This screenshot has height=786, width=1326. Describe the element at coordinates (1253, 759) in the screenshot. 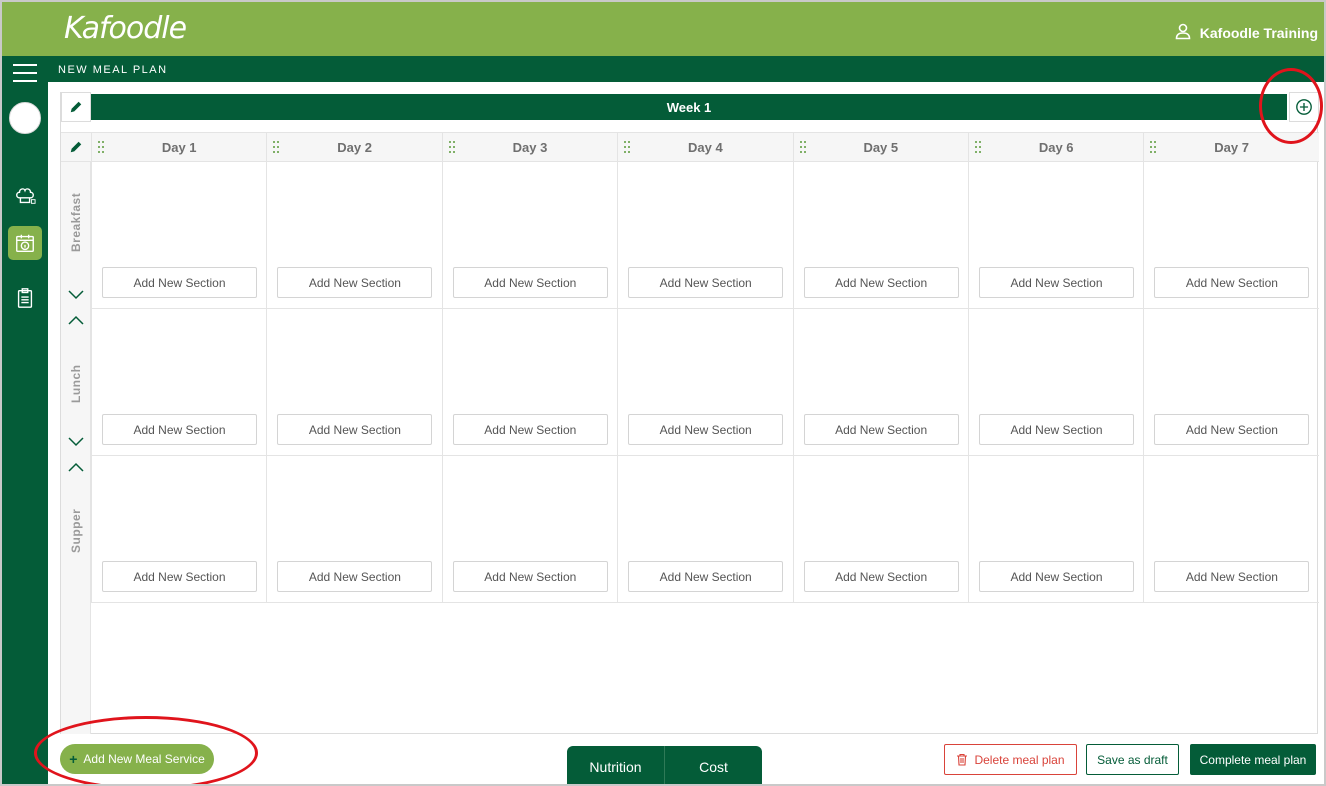

I see `complete-meal-plan-button: Complete meal plan` at that location.